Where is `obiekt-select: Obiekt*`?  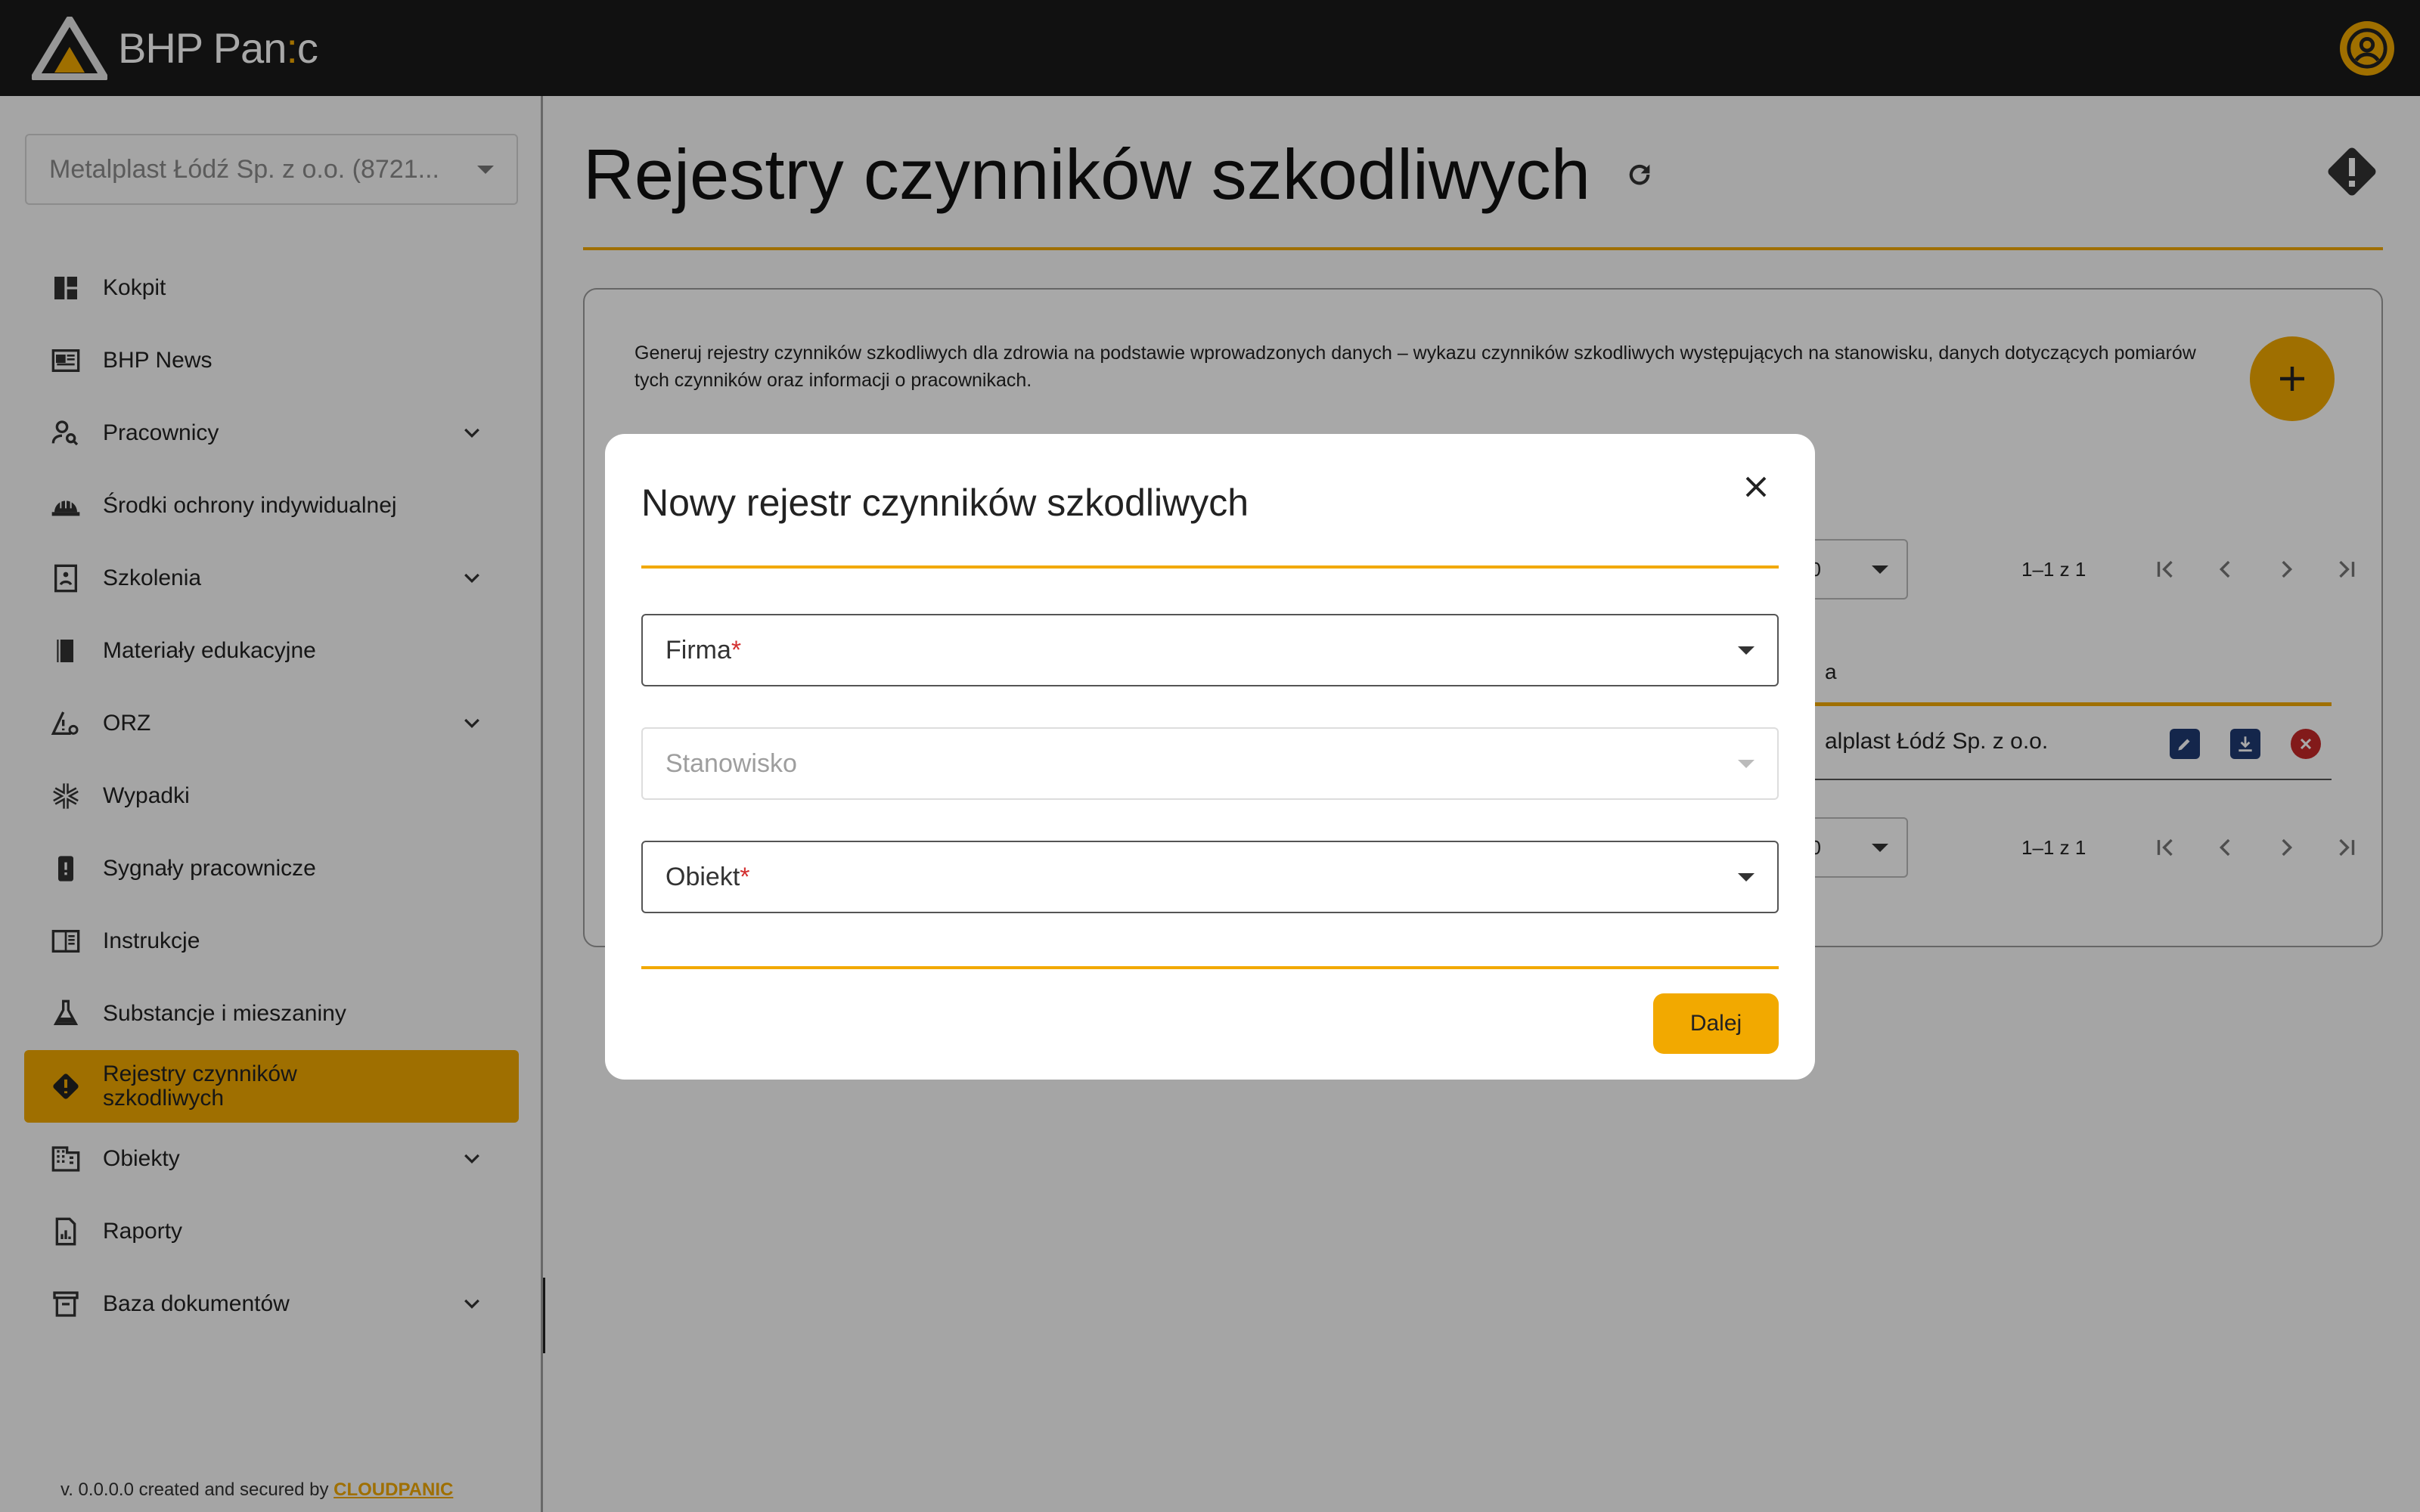
obiekt-select: Obiekt* is located at coordinates (1210, 877).